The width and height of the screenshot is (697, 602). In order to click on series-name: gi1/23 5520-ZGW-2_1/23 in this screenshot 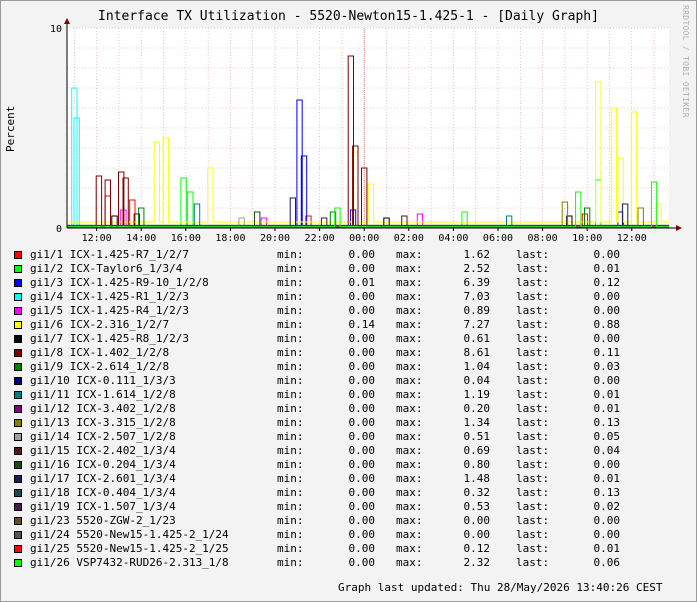, I will do `click(103, 520)`.